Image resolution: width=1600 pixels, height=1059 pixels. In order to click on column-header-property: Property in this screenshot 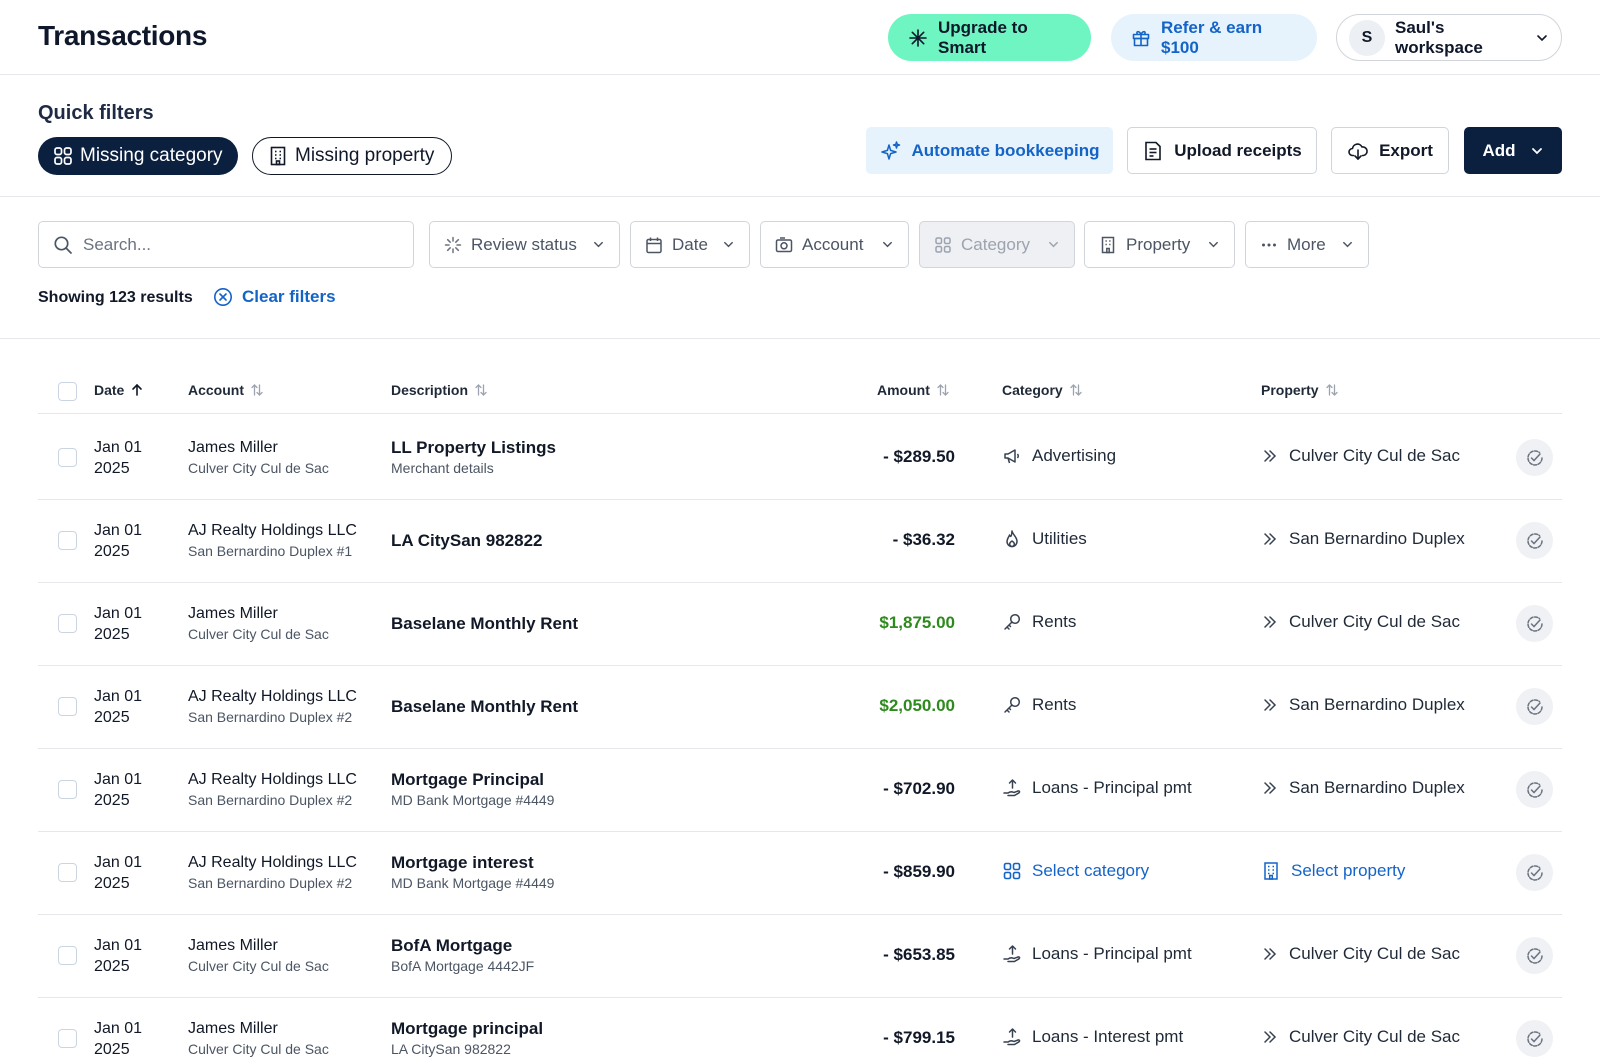, I will do `click(1300, 390)`.